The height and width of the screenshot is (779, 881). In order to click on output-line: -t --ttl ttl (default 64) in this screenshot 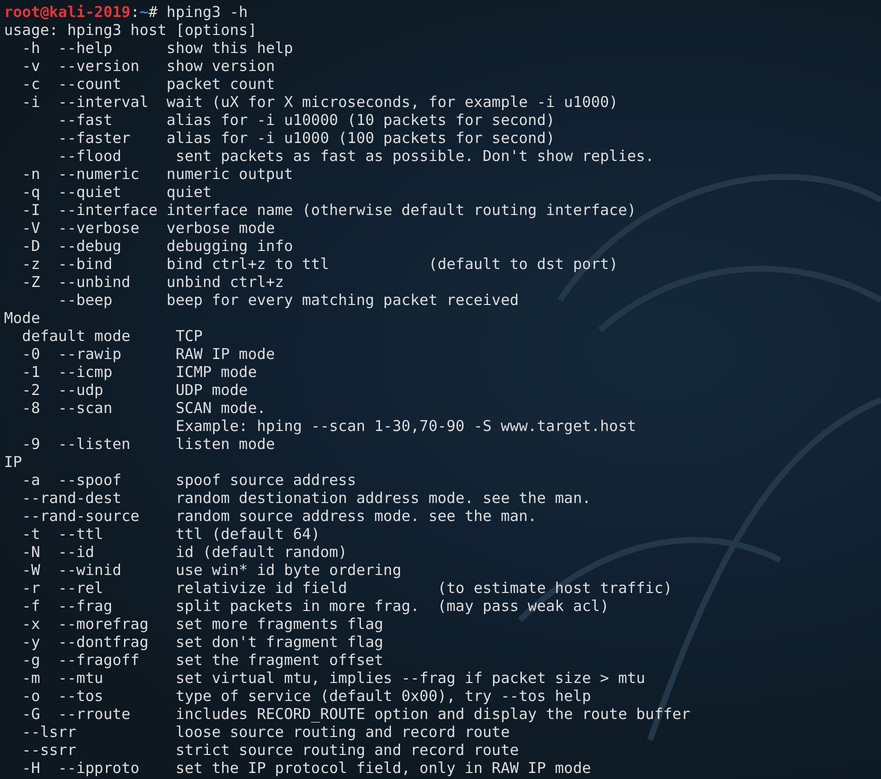, I will do `click(171, 534)`.